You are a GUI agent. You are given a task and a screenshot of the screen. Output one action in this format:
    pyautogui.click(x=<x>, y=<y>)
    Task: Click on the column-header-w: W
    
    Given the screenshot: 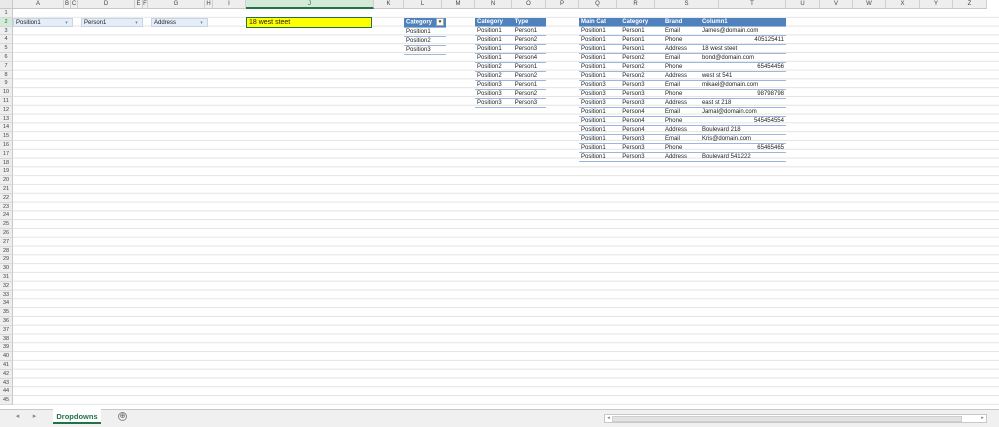 What is the action you would take?
    pyautogui.click(x=869, y=4)
    